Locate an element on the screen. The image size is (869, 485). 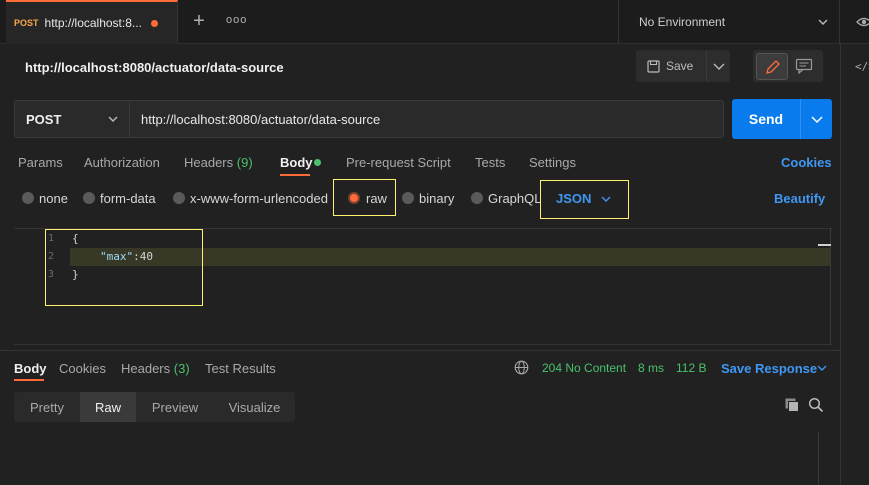
radio-label-raw: raw is located at coordinates (376, 198).